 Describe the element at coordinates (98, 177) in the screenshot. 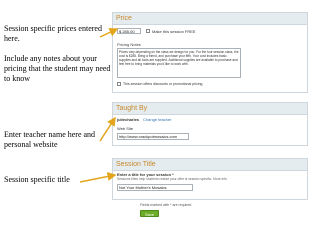

I see `title-arrow` at that location.